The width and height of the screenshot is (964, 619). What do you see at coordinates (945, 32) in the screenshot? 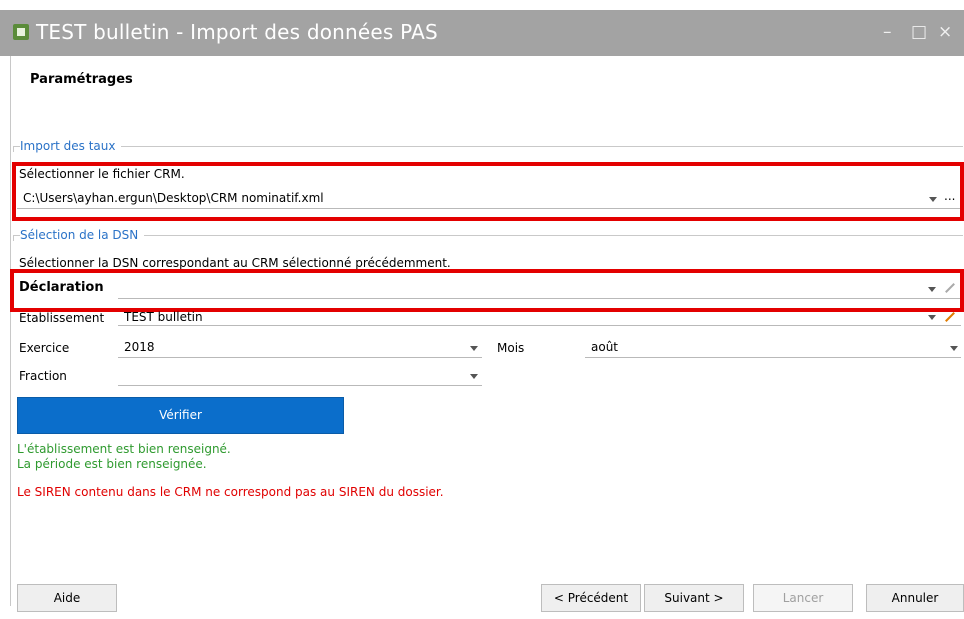
I see `close-icon: ×` at bounding box center [945, 32].